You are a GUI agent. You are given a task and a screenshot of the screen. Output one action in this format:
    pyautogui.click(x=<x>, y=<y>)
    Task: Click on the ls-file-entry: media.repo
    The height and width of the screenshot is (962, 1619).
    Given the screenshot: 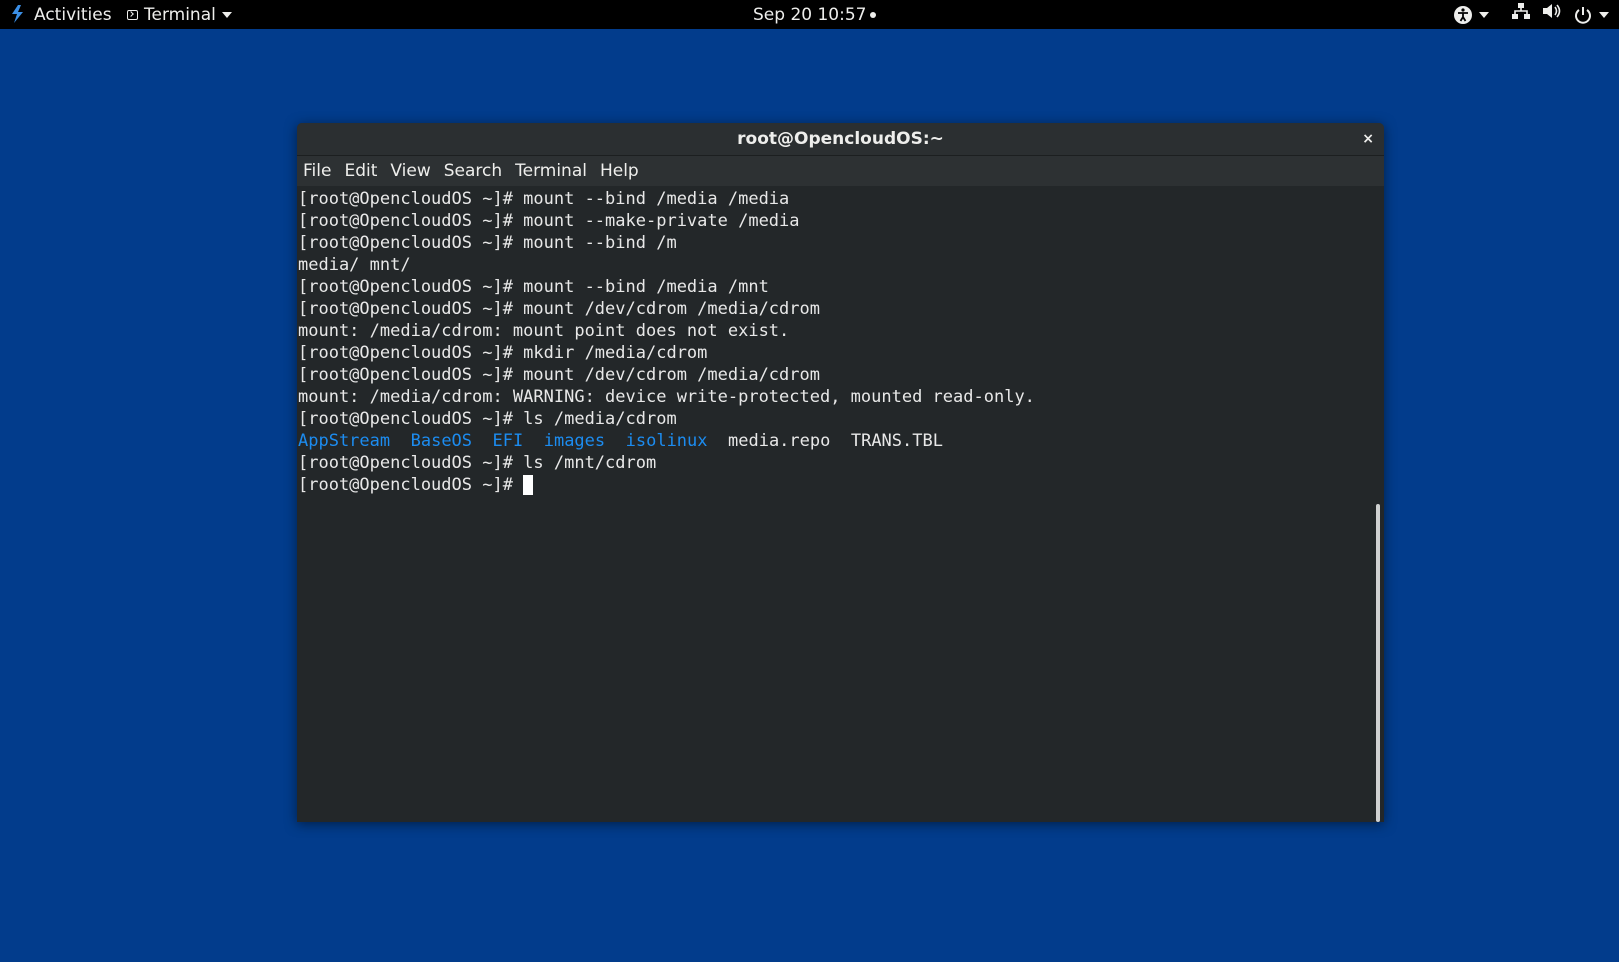 What is the action you would take?
    pyautogui.click(x=779, y=441)
    